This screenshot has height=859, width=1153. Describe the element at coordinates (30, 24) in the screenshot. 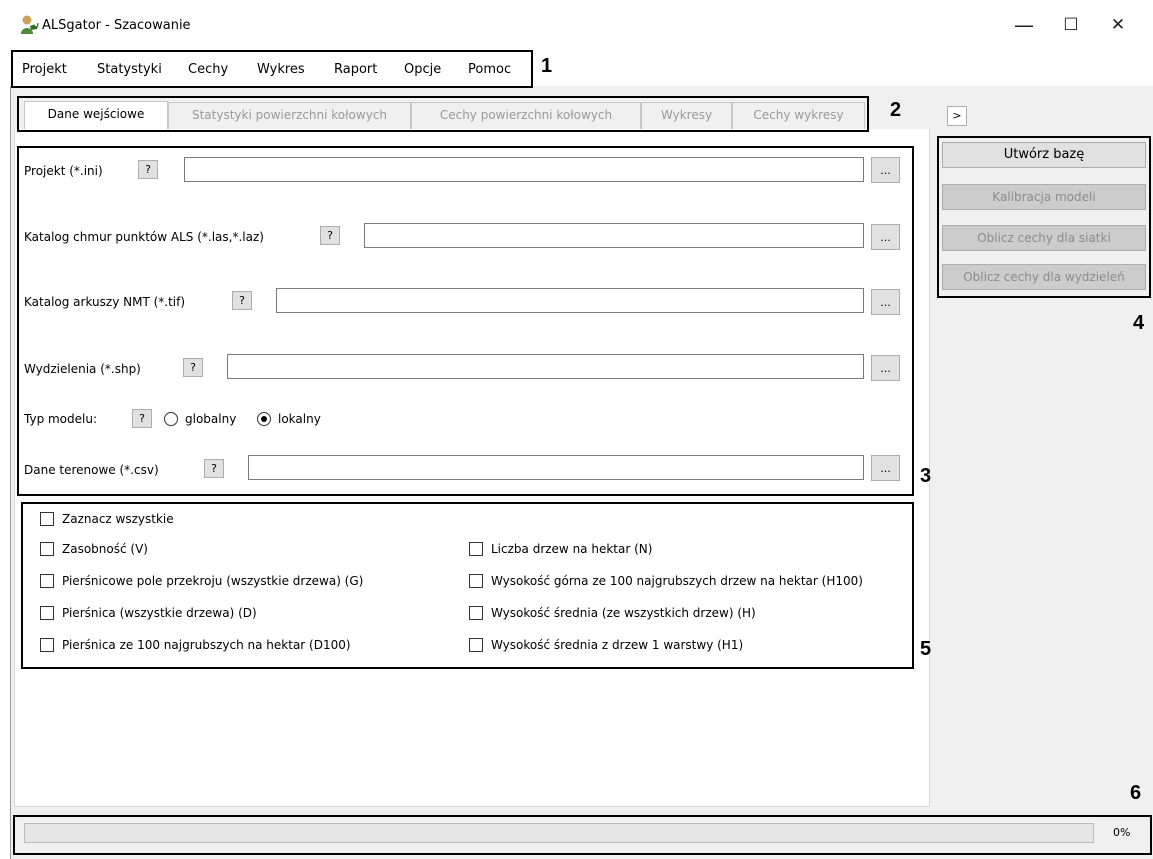

I see `app-icon` at that location.